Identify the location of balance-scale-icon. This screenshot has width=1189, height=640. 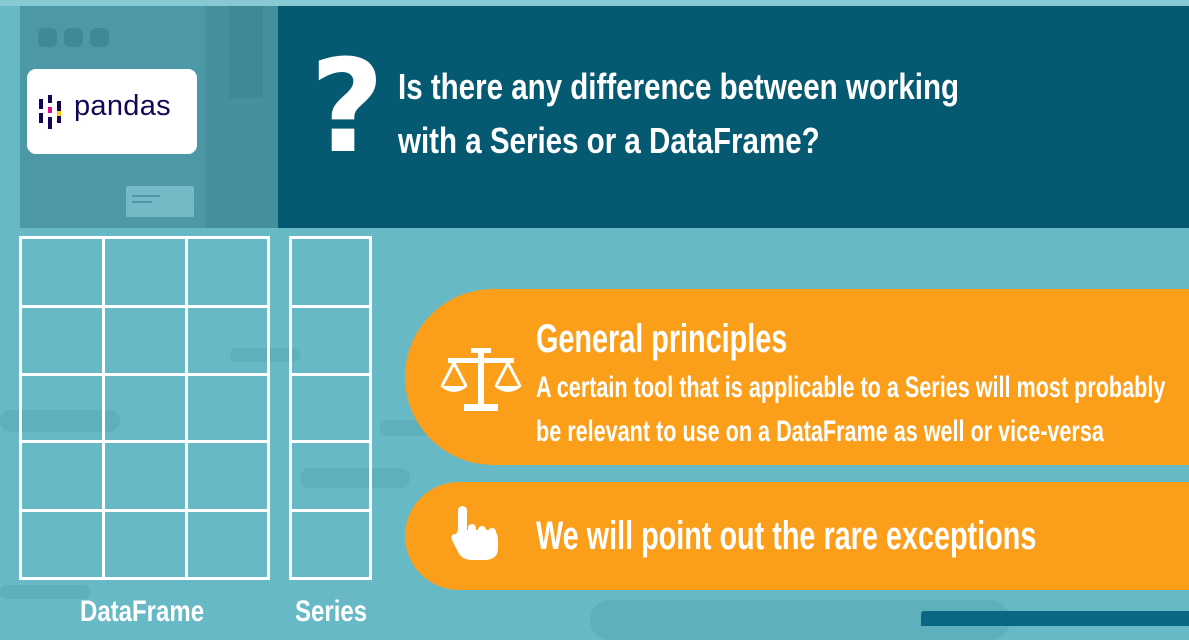
(481, 379).